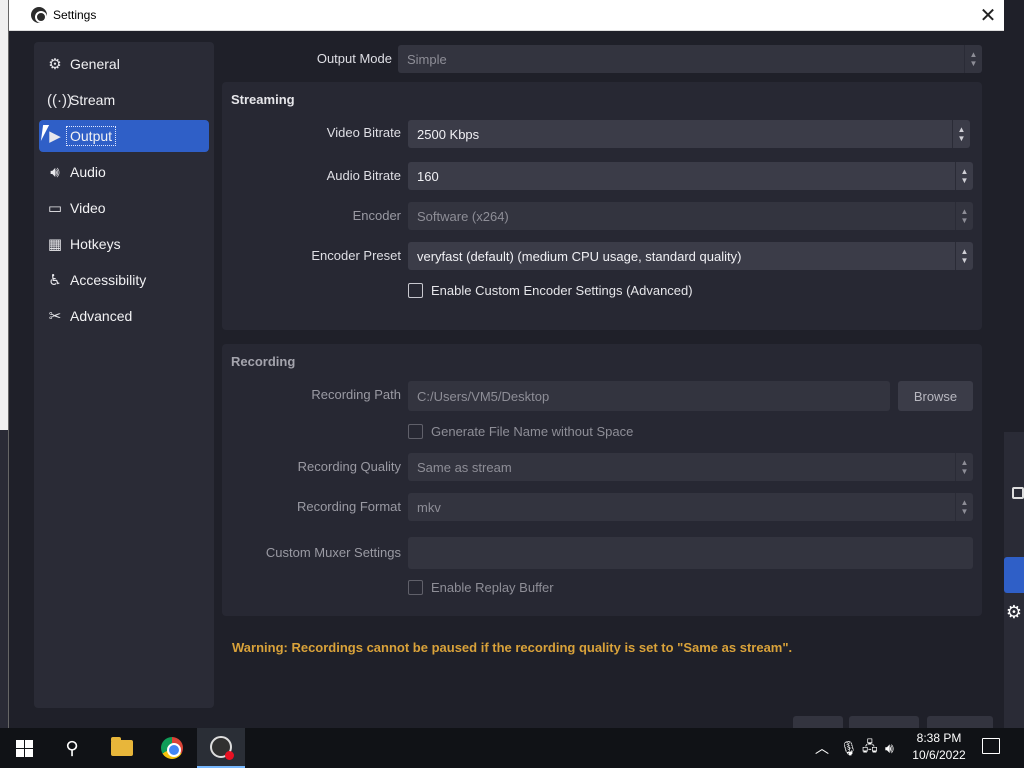  I want to click on recording-path-value: C:/Users/VM5/Desktop, so click(483, 396).